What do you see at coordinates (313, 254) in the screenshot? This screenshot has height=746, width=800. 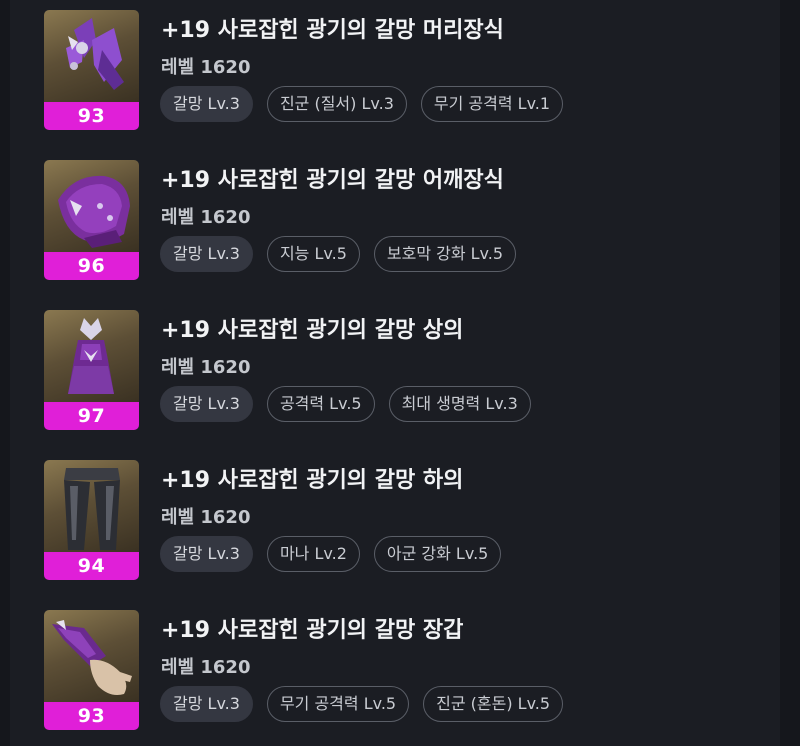 I see `engraving-tag: 지능 Lv.5` at bounding box center [313, 254].